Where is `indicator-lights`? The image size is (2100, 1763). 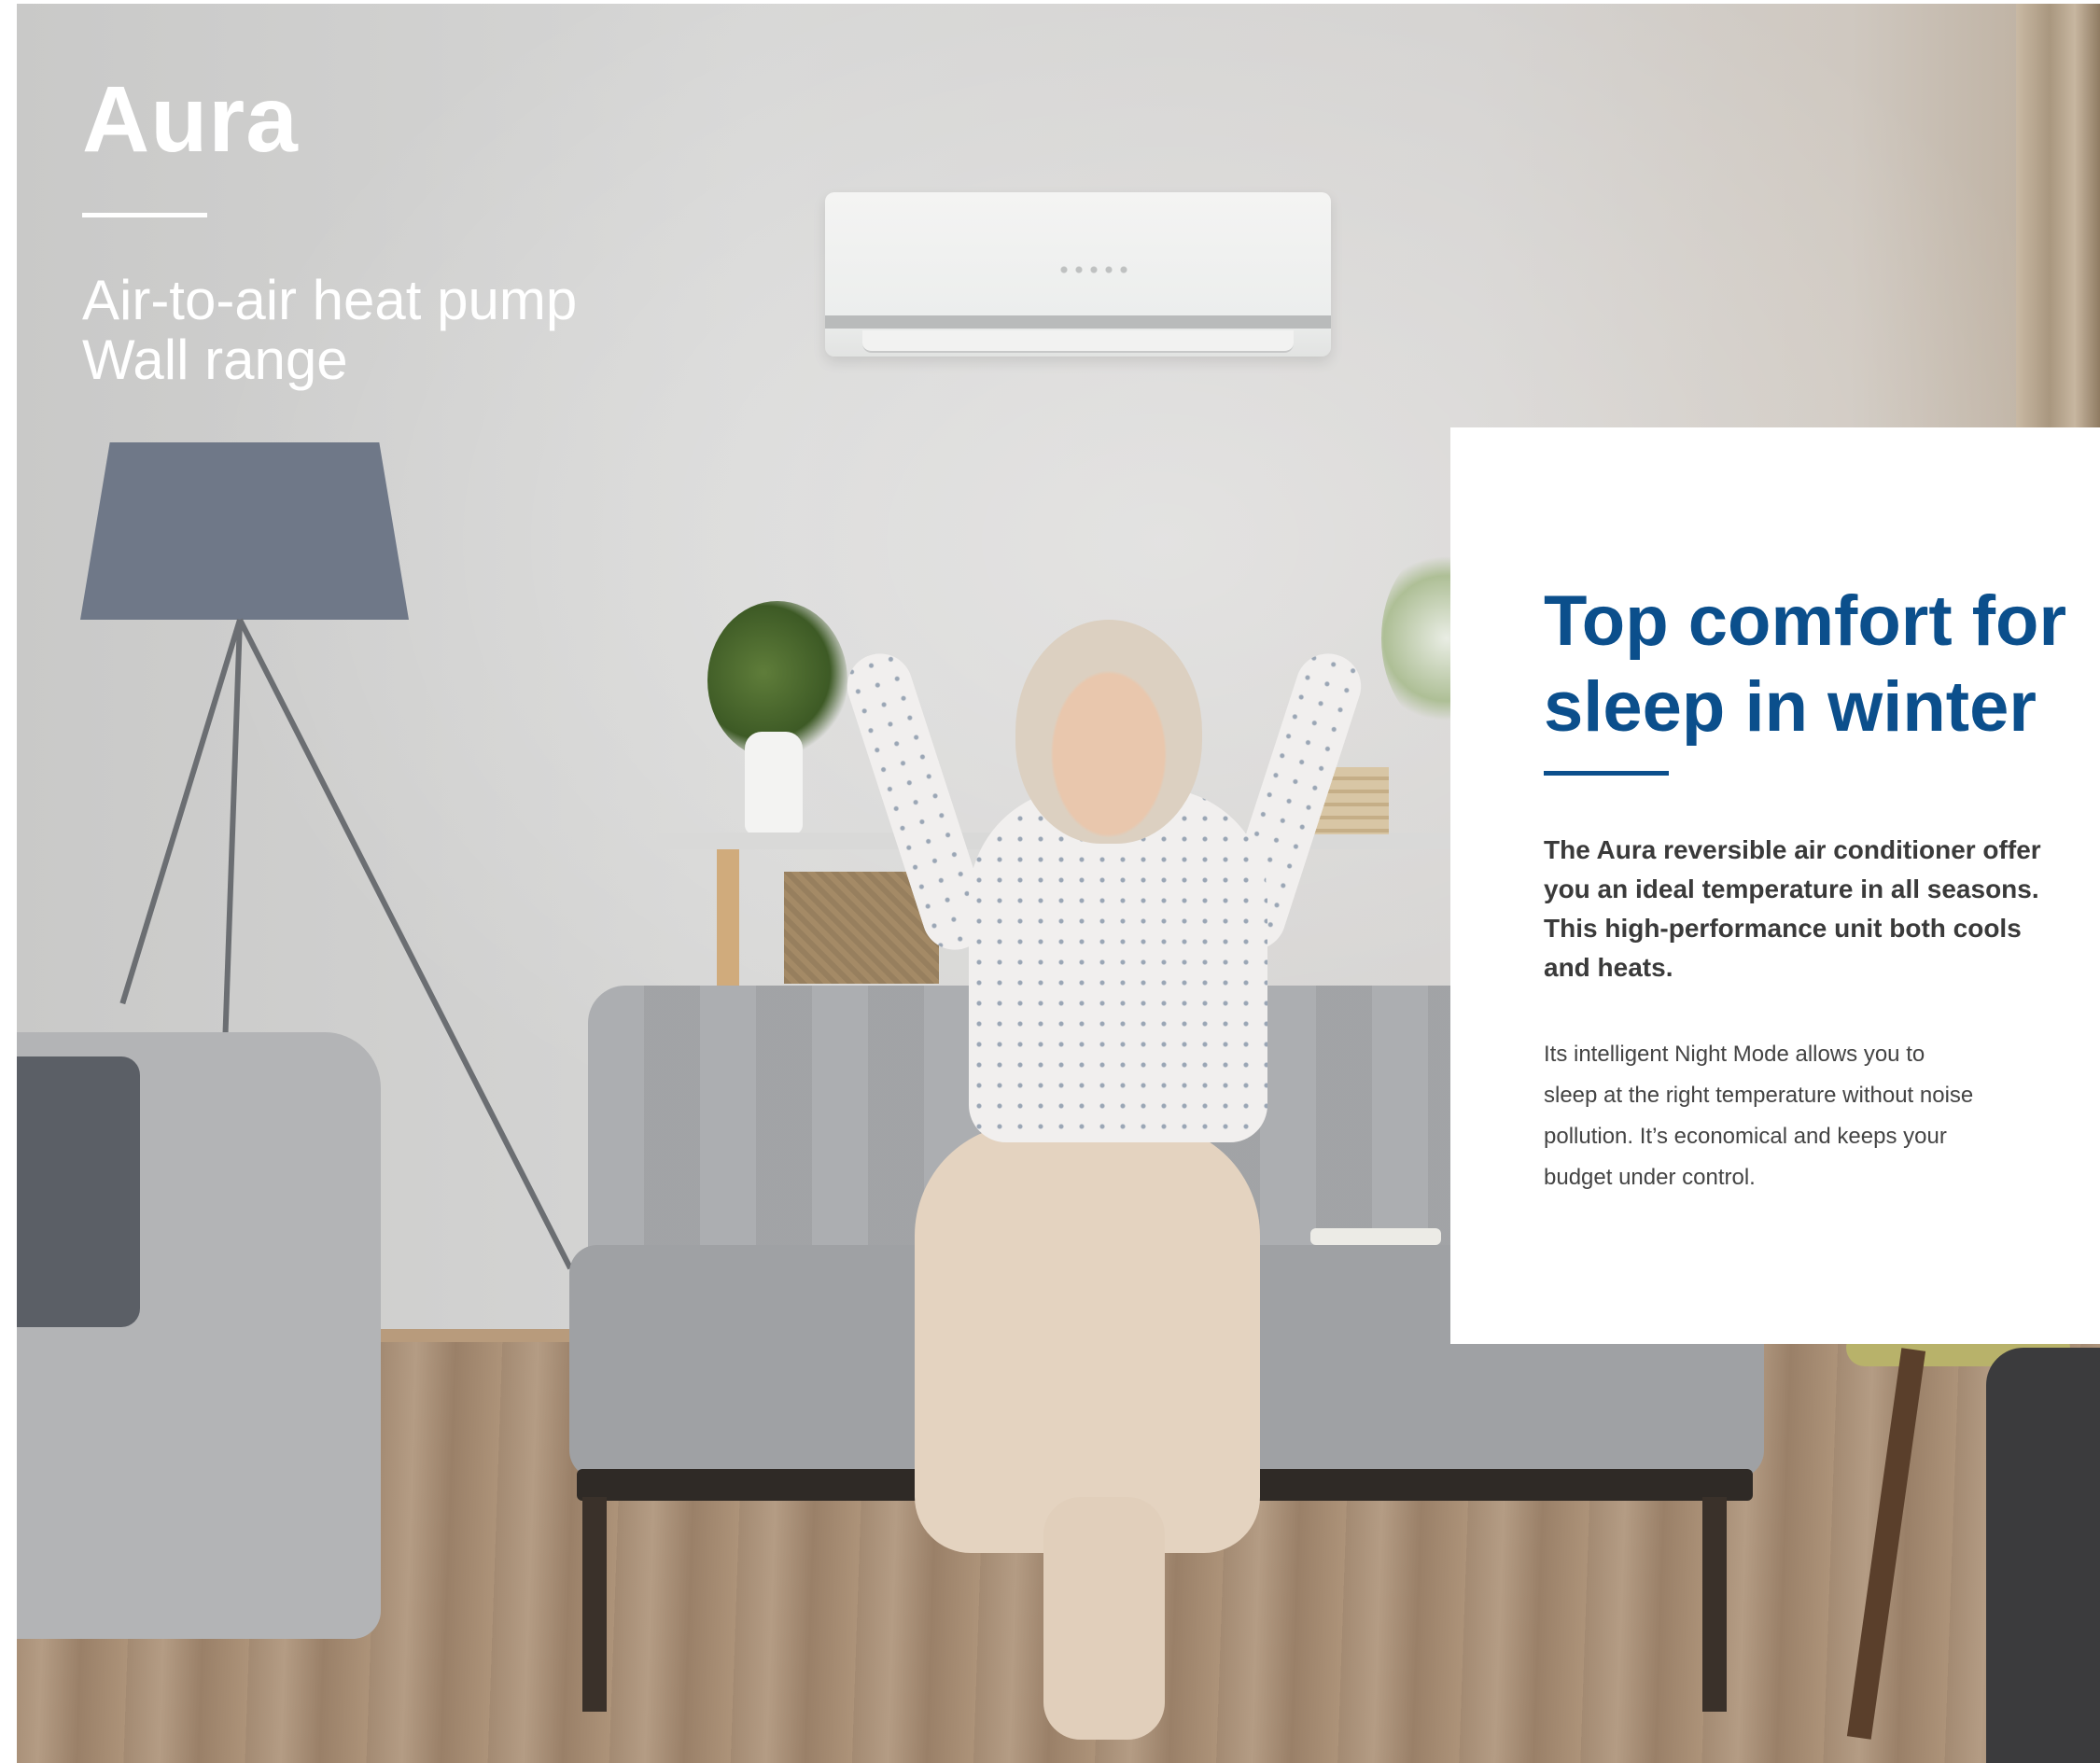
indicator-lights is located at coordinates (1094, 269).